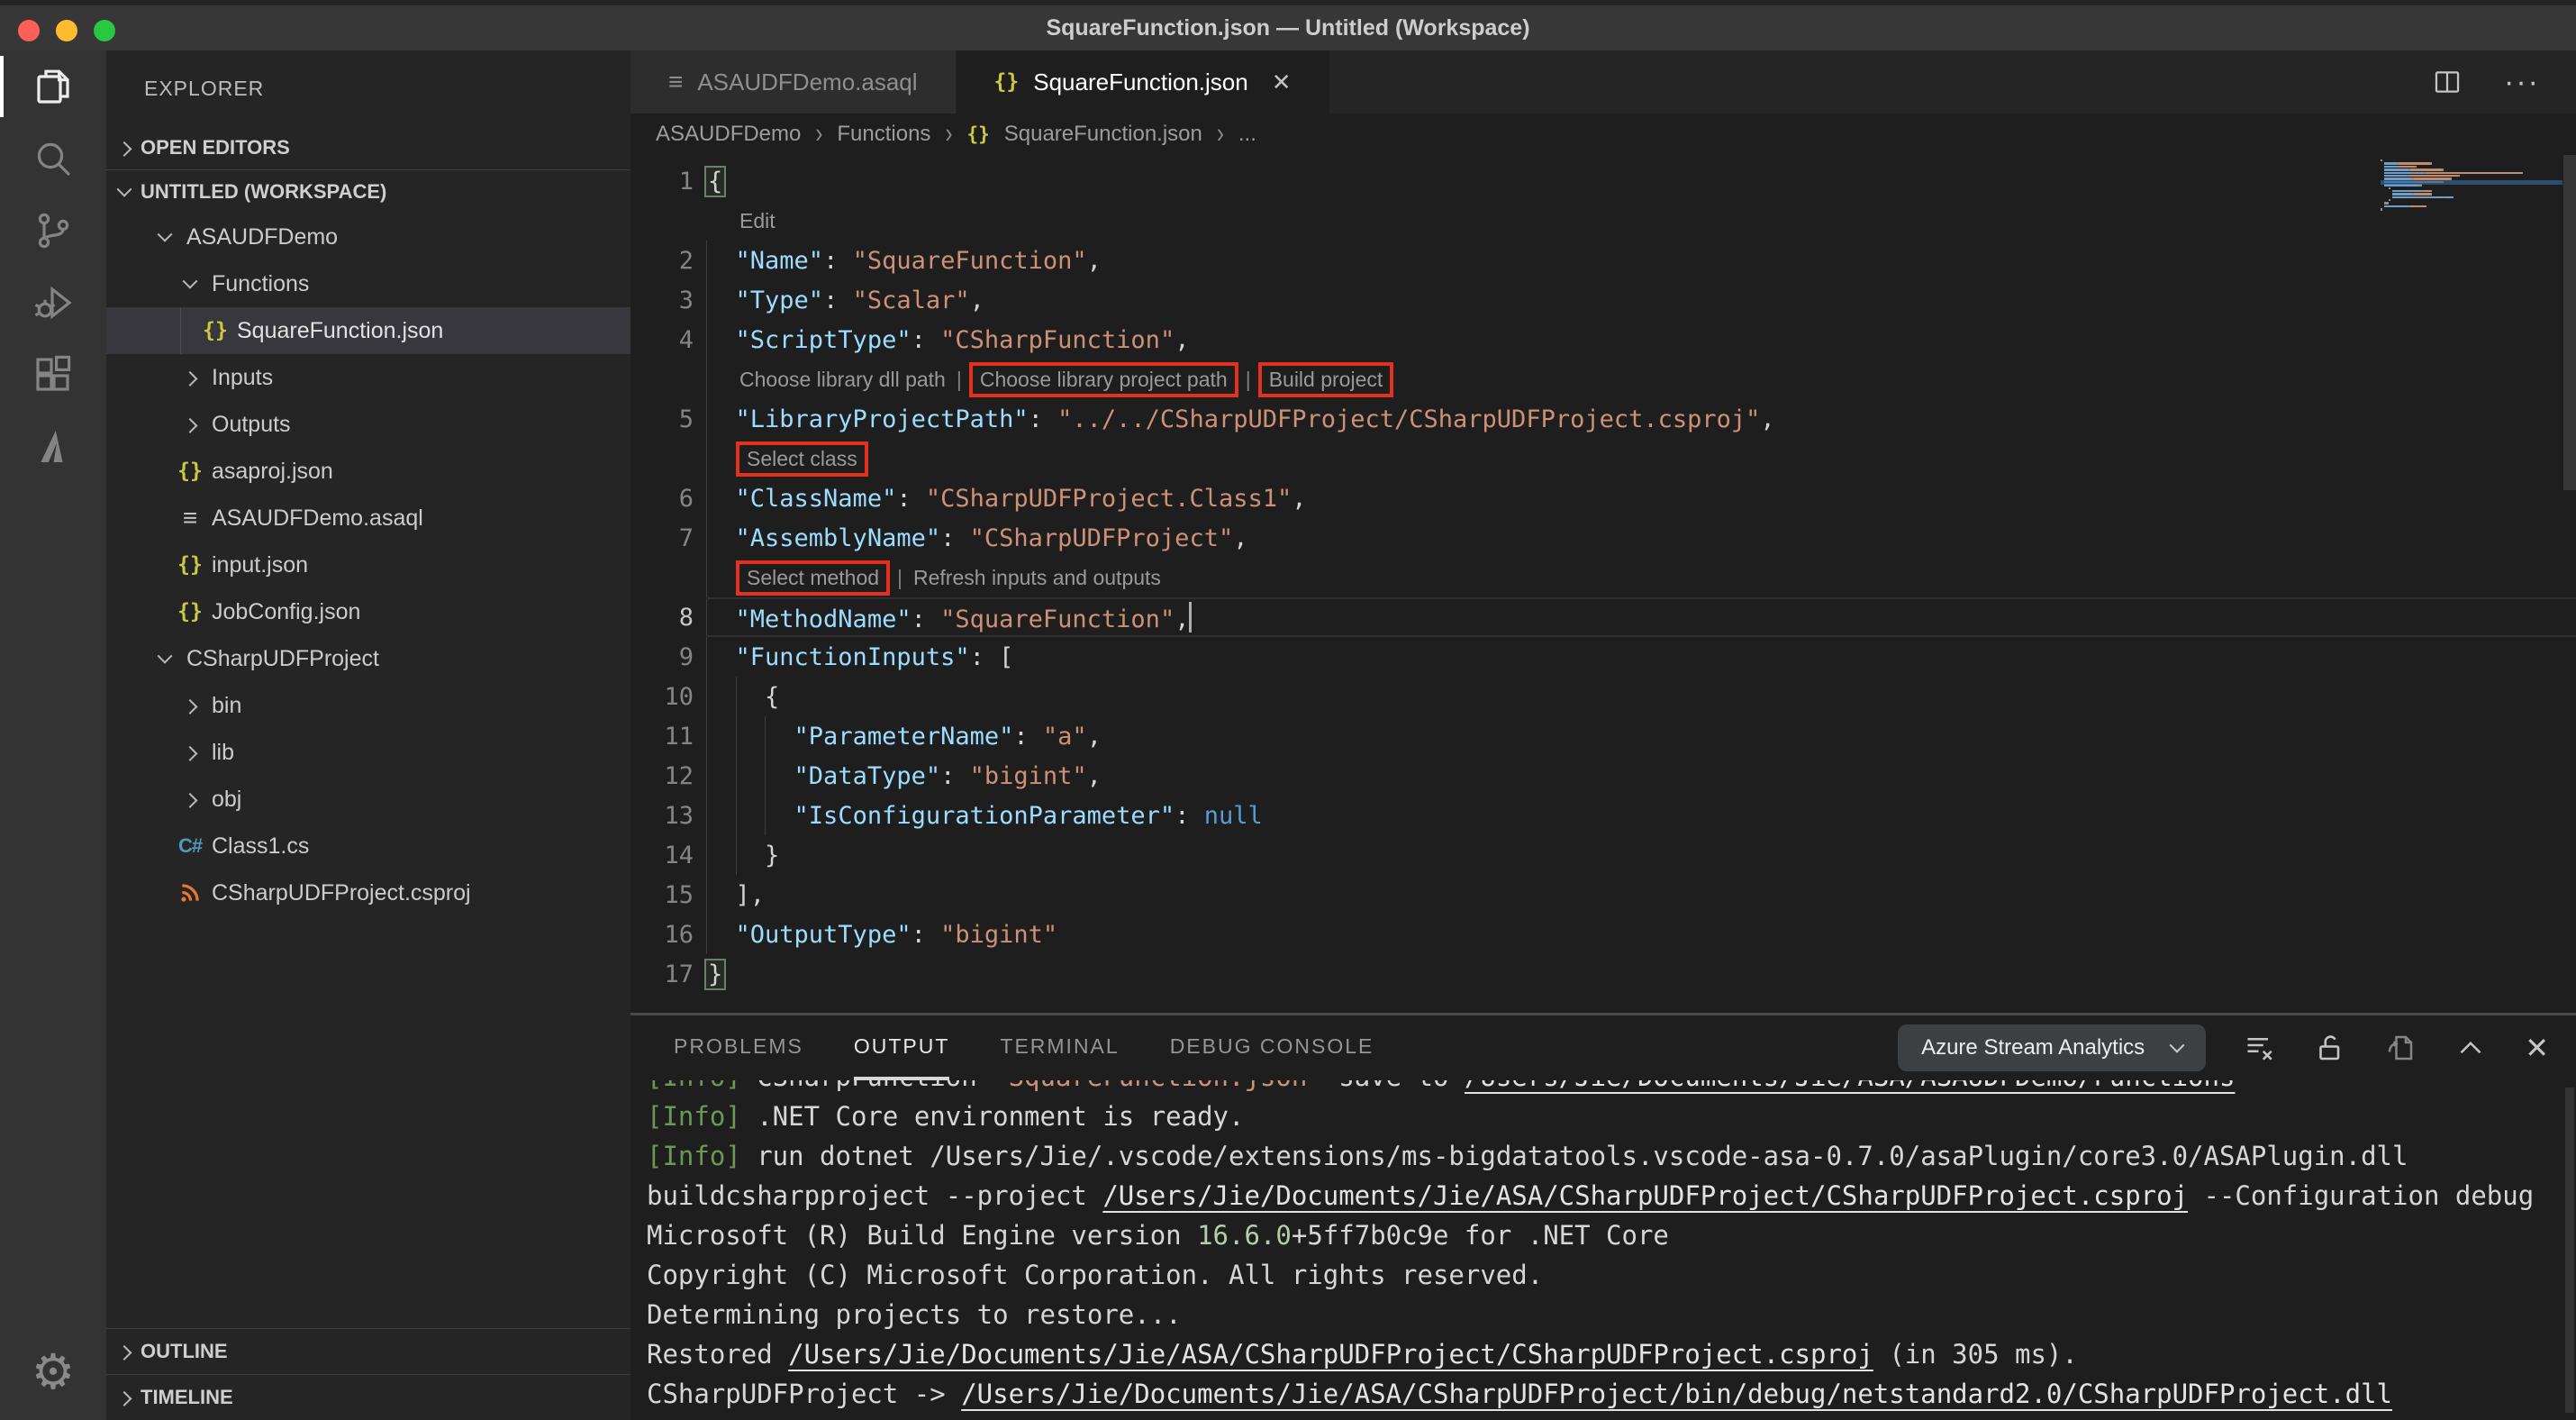 The height and width of the screenshot is (1420, 2576). What do you see at coordinates (368, 846) in the screenshot?
I see `tree-item-class1-cs: C# Class1.cs` at bounding box center [368, 846].